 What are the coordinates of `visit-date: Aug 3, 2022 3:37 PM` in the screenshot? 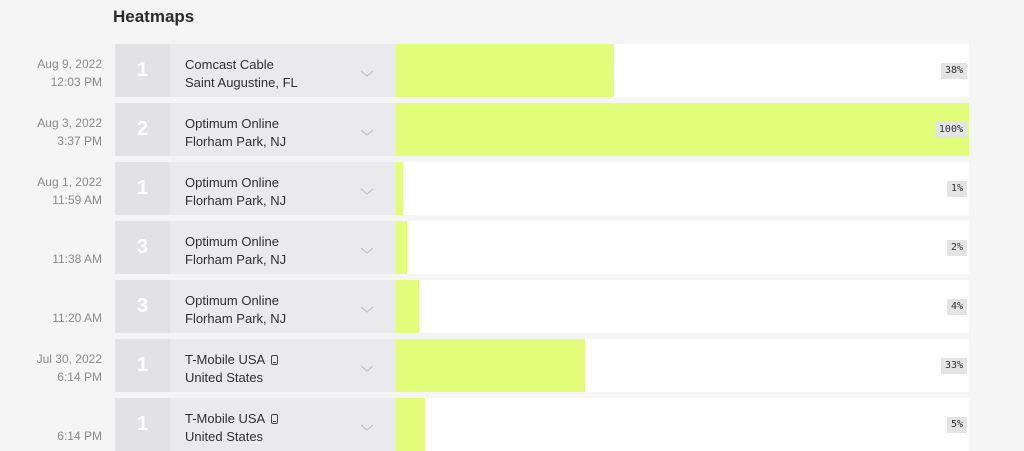 It's located at (51, 129).